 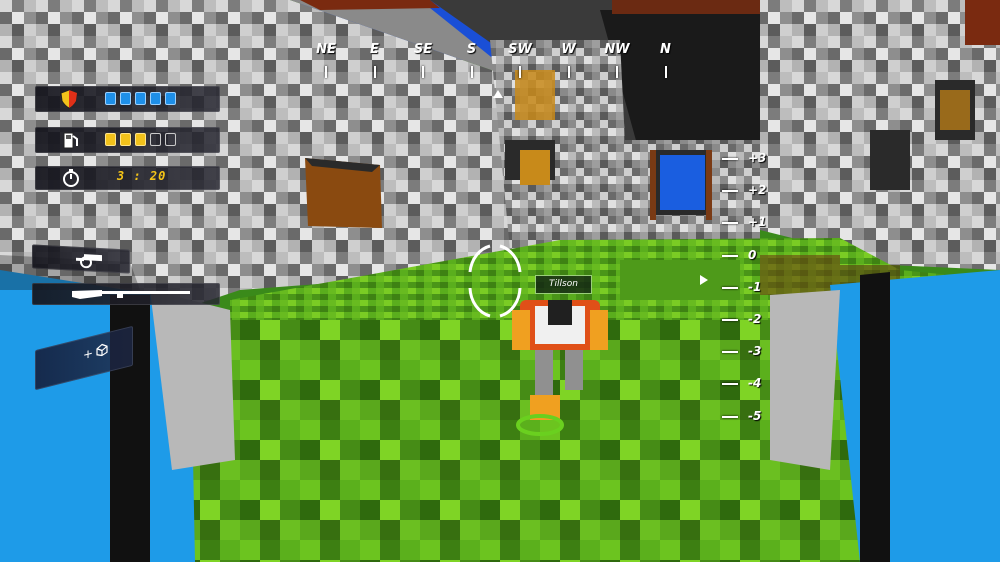 What do you see at coordinates (102, 350) in the screenshot?
I see `add-block-icon` at bounding box center [102, 350].